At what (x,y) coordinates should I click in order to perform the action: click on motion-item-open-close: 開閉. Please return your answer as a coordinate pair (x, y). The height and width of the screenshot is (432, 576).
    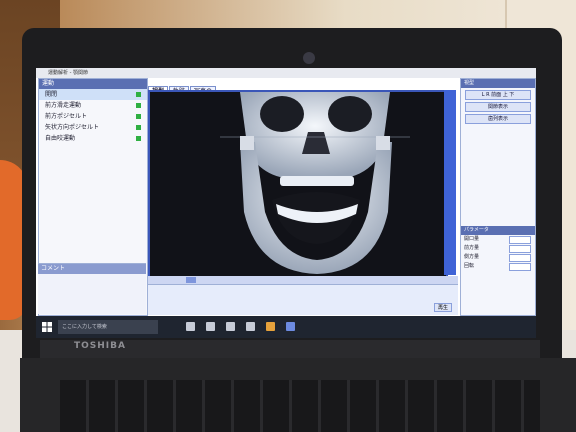
    Looking at the image, I should click on (93, 94).